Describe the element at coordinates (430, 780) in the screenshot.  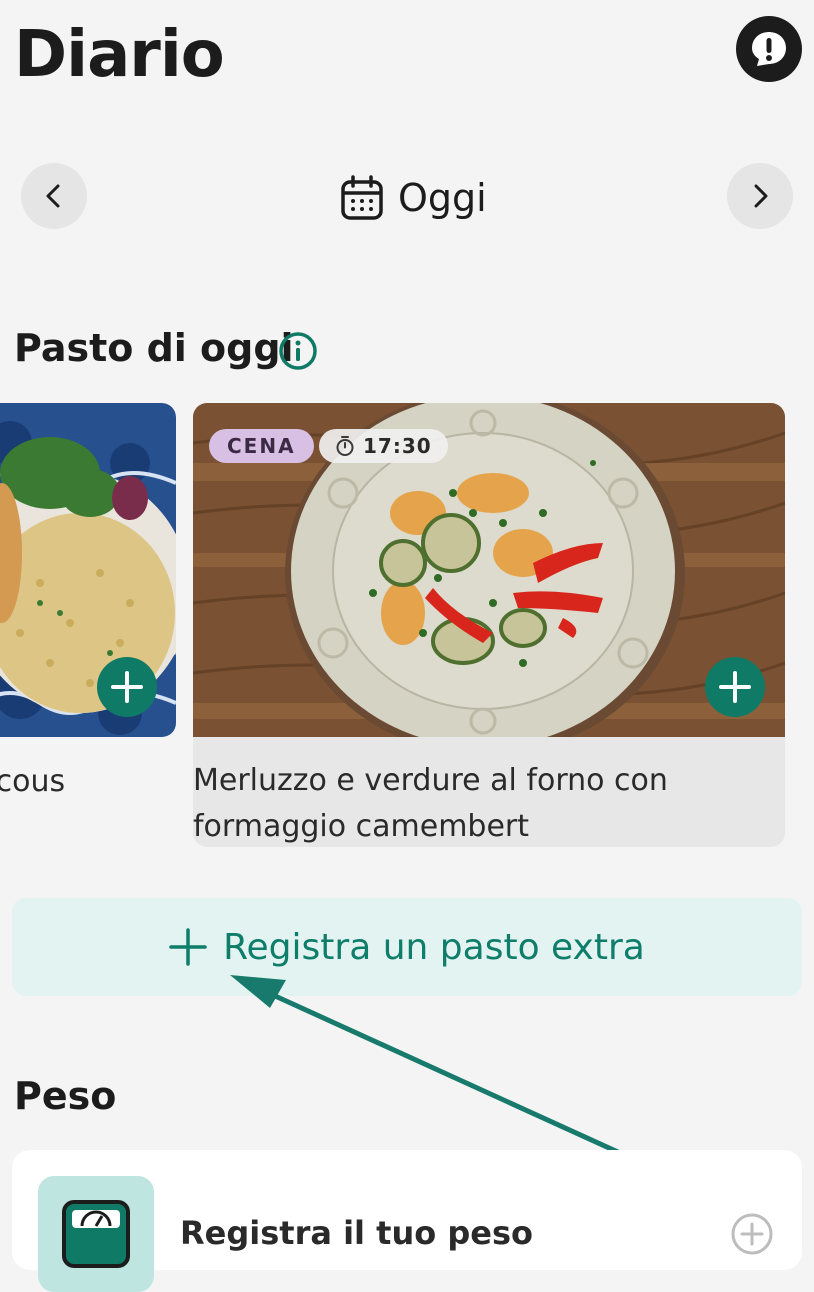
I see `meal-title-line: Merluzzo e verdure al forno con` at that location.